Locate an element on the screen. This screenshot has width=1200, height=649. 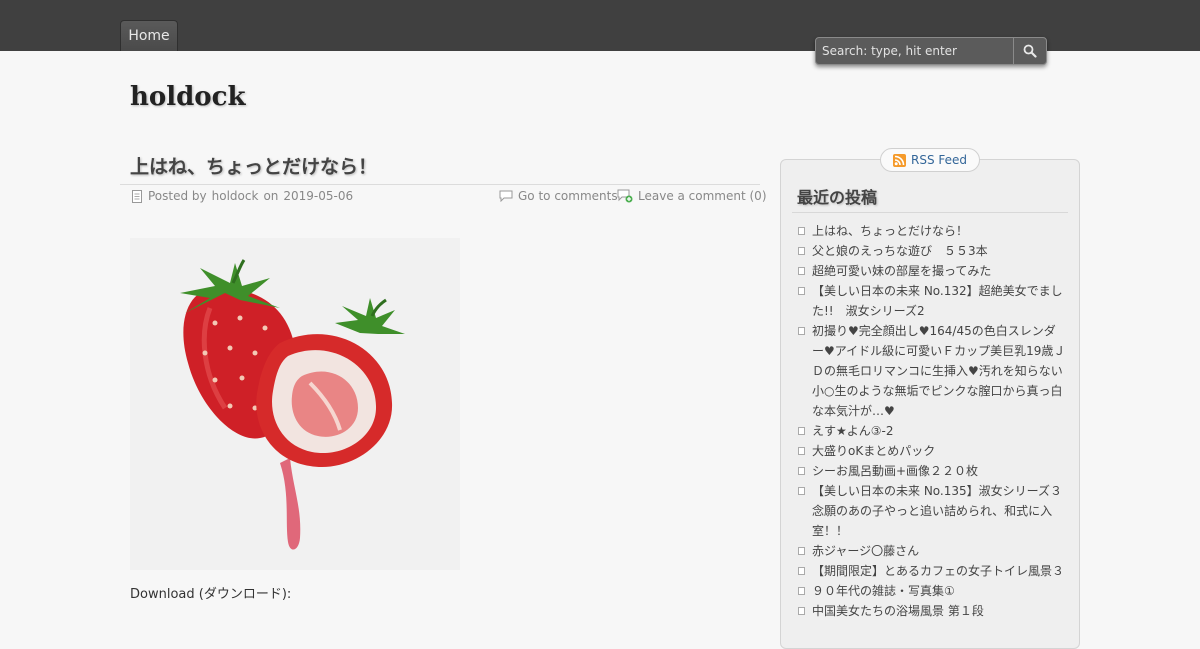
recent-post-link: 上はね、ちょっとだけなら！ is located at coordinates (890, 231).